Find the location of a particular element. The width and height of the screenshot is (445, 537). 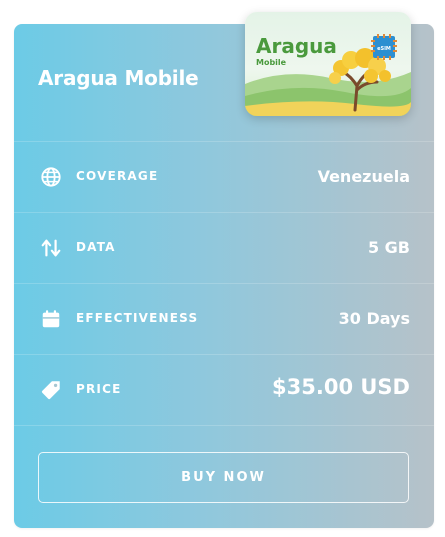

spec-label-effectiveness: EFFECTIVENESS is located at coordinates (137, 318).